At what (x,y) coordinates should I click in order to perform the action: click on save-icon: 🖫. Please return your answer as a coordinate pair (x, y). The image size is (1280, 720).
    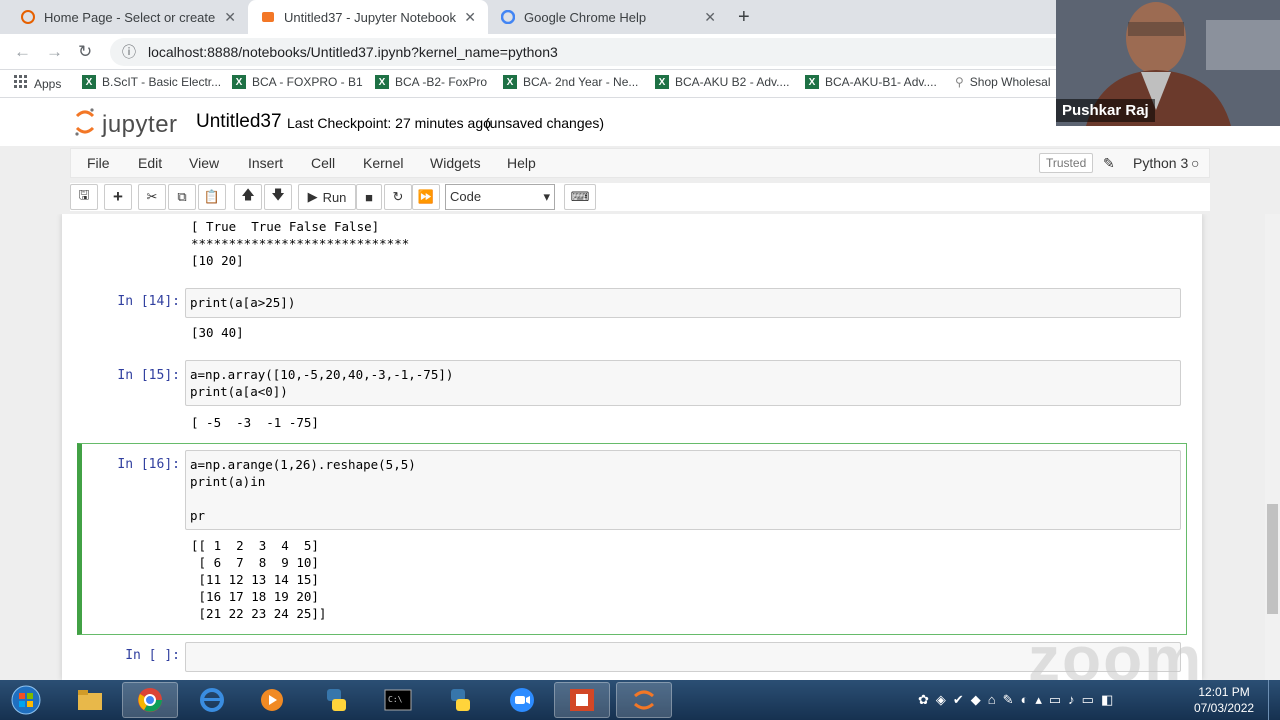
    Looking at the image, I should click on (84, 197).